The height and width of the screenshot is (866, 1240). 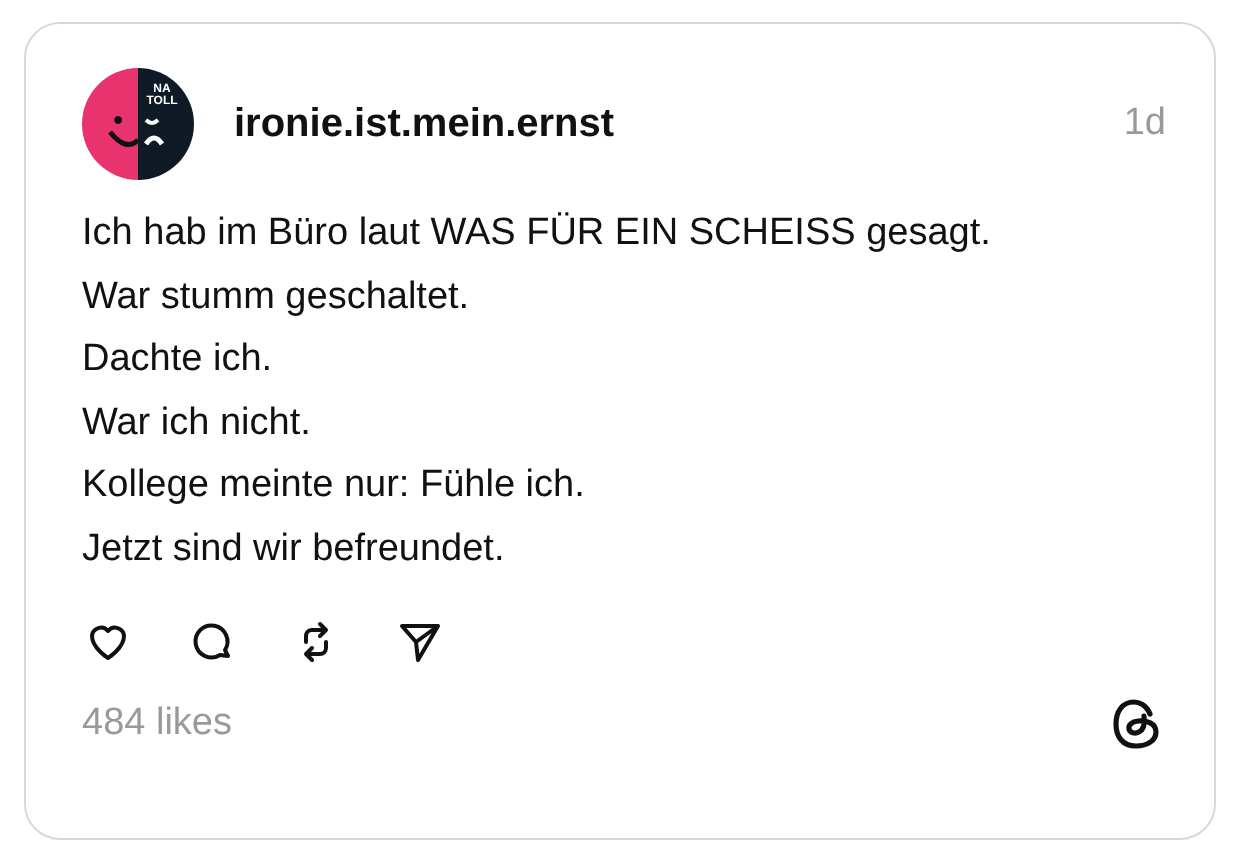 I want to click on threads-logo-icon, so click(x=1136, y=724).